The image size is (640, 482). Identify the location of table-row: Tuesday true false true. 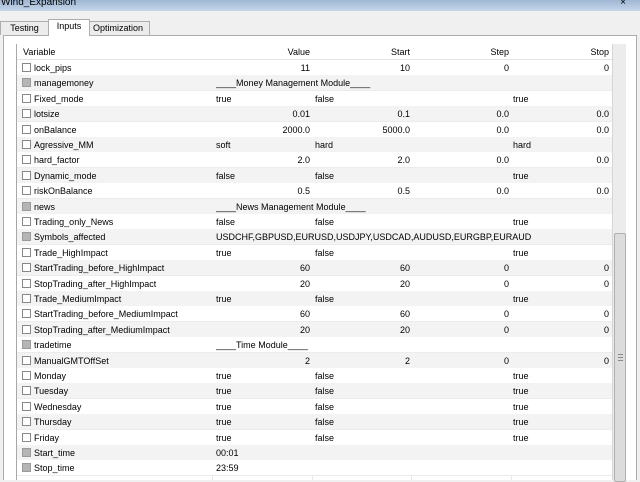
(314, 391).